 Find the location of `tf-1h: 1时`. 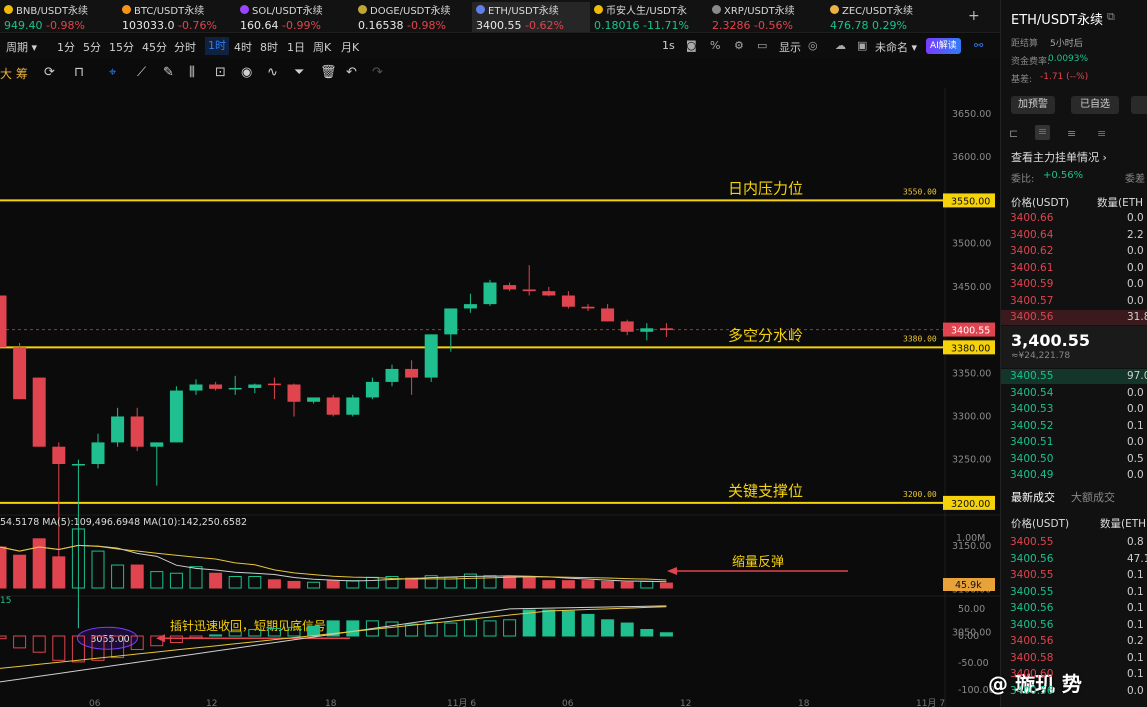

tf-1h: 1时 is located at coordinates (217, 46).